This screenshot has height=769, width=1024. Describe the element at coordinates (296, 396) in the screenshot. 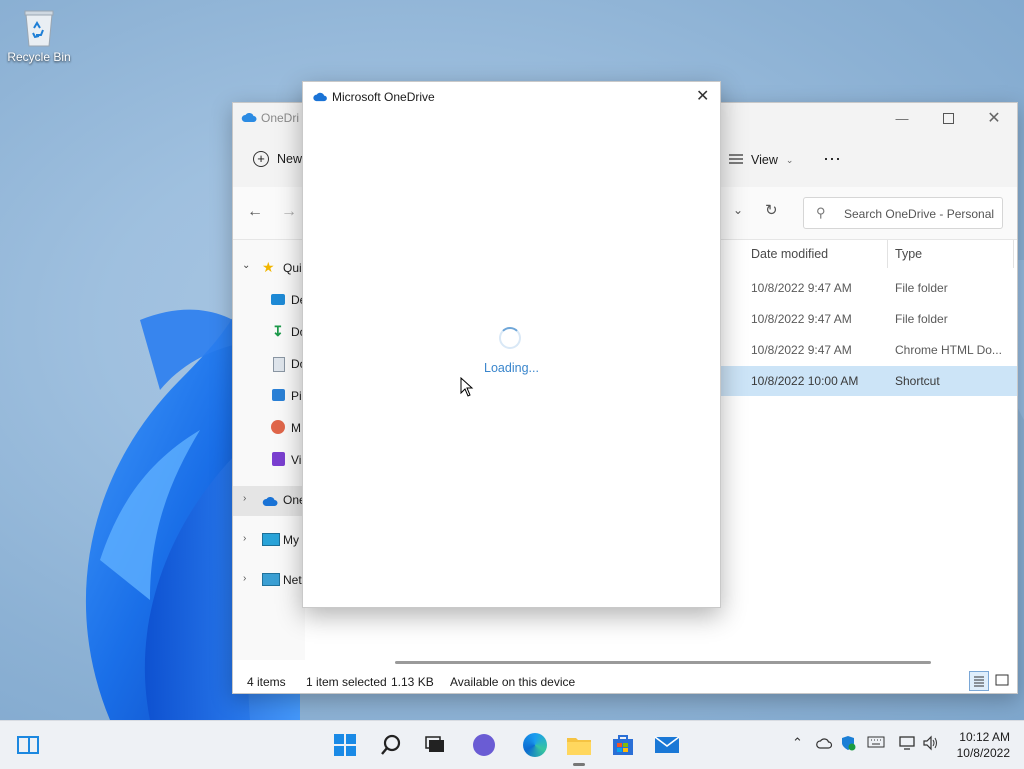

I see `nav-label: Pi` at that location.